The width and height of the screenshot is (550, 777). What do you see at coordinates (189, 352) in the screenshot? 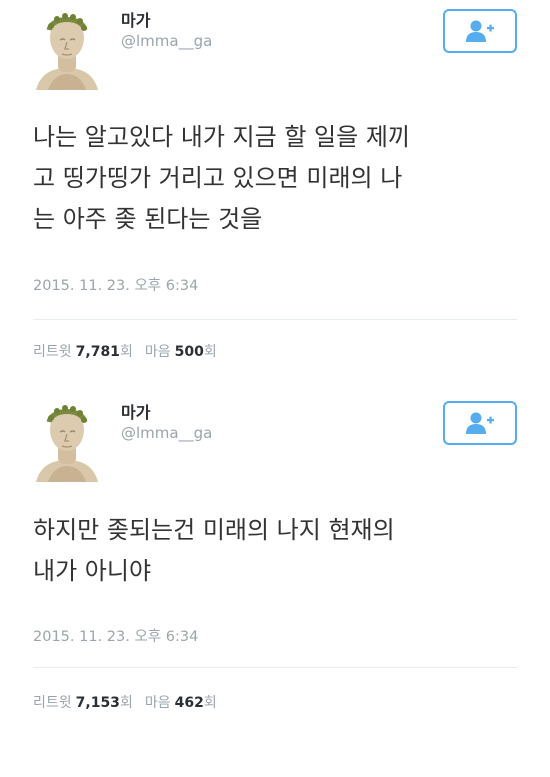
I see `like-count: 500` at bounding box center [189, 352].